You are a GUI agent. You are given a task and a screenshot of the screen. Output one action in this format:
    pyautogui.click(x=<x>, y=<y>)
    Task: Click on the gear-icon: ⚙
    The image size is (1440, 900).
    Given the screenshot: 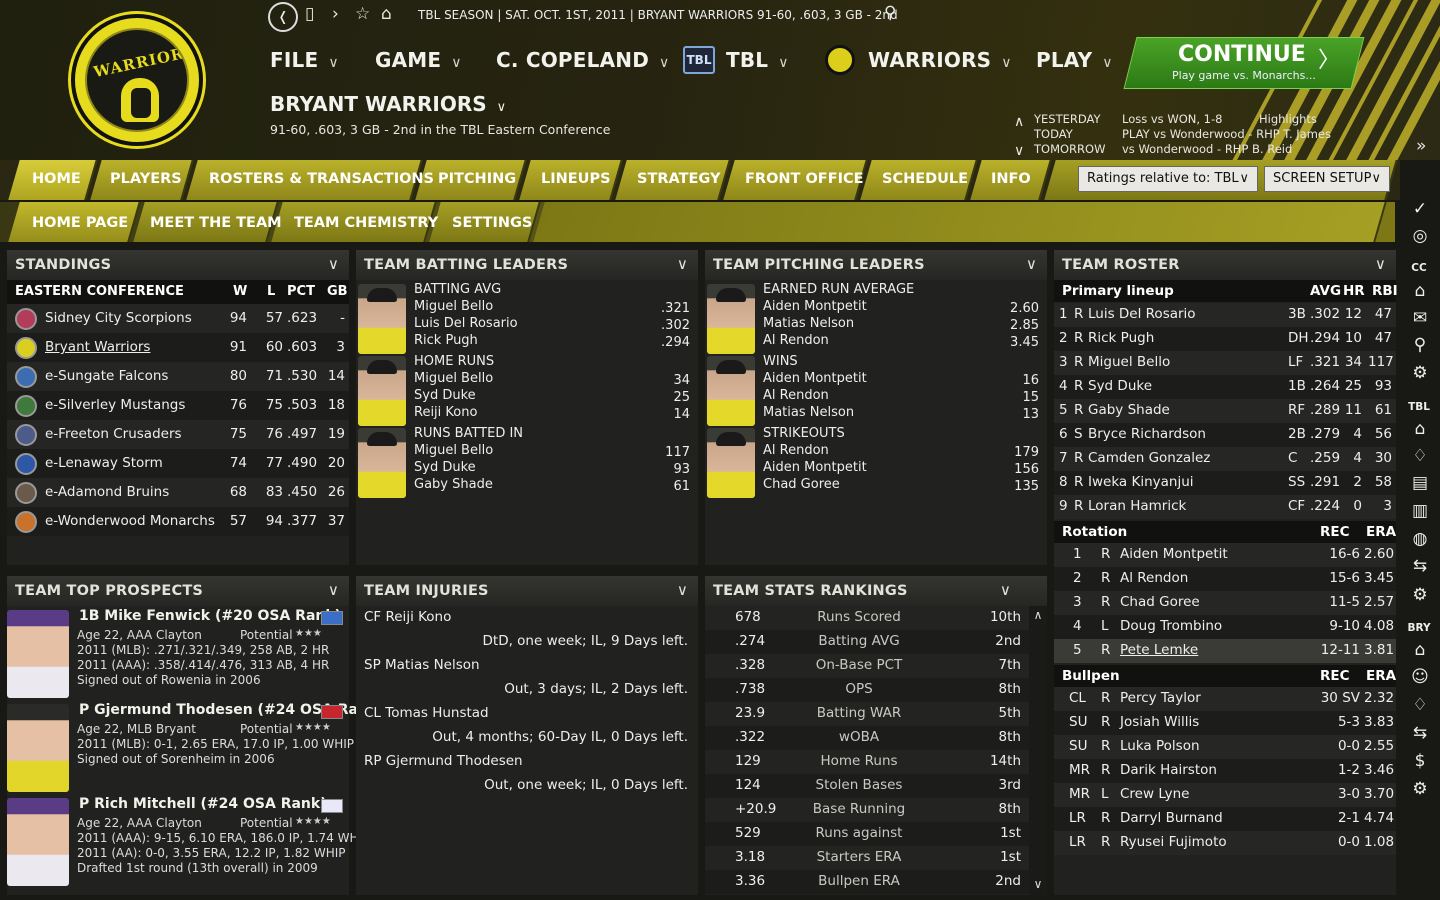 What is the action you would take?
    pyautogui.click(x=1420, y=373)
    